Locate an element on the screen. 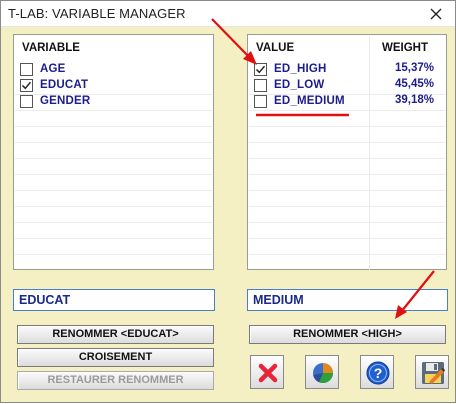 The height and width of the screenshot is (404, 456). help-button: ? is located at coordinates (377, 372).